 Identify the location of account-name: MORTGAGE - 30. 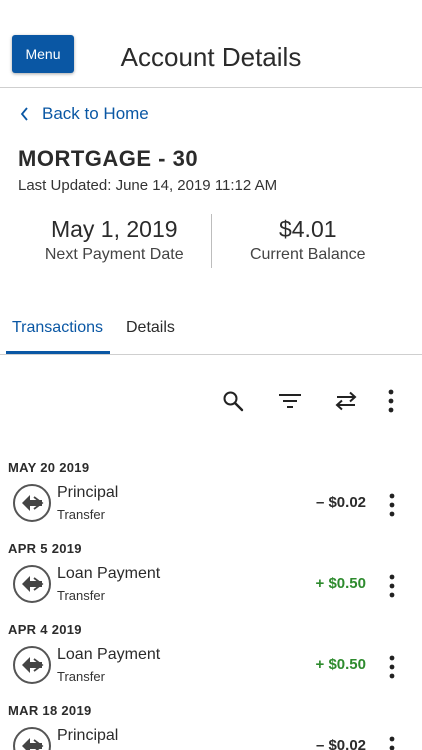
(108, 158).